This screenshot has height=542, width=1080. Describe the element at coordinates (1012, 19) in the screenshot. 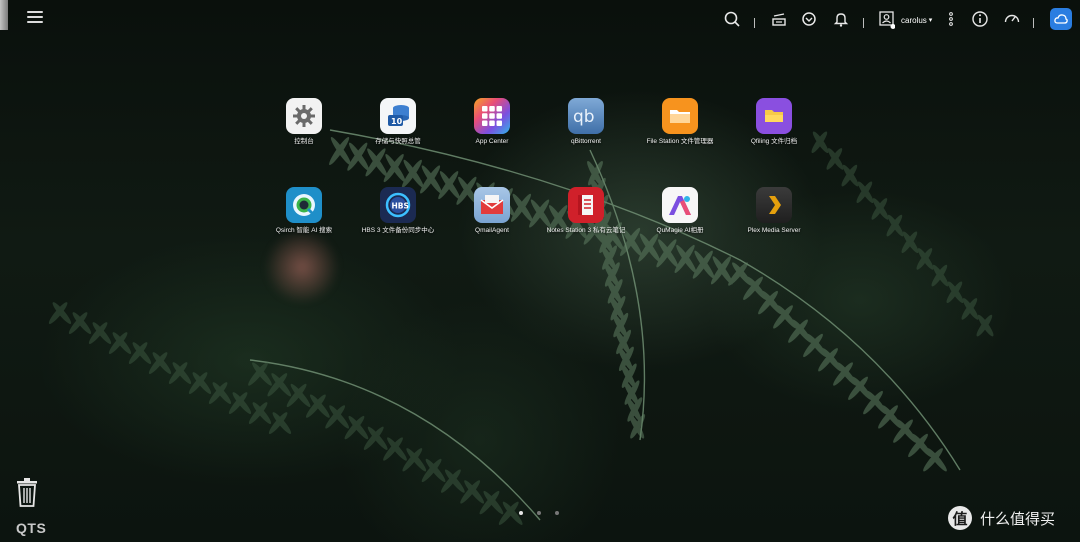

I see `dashboard-icon` at that location.